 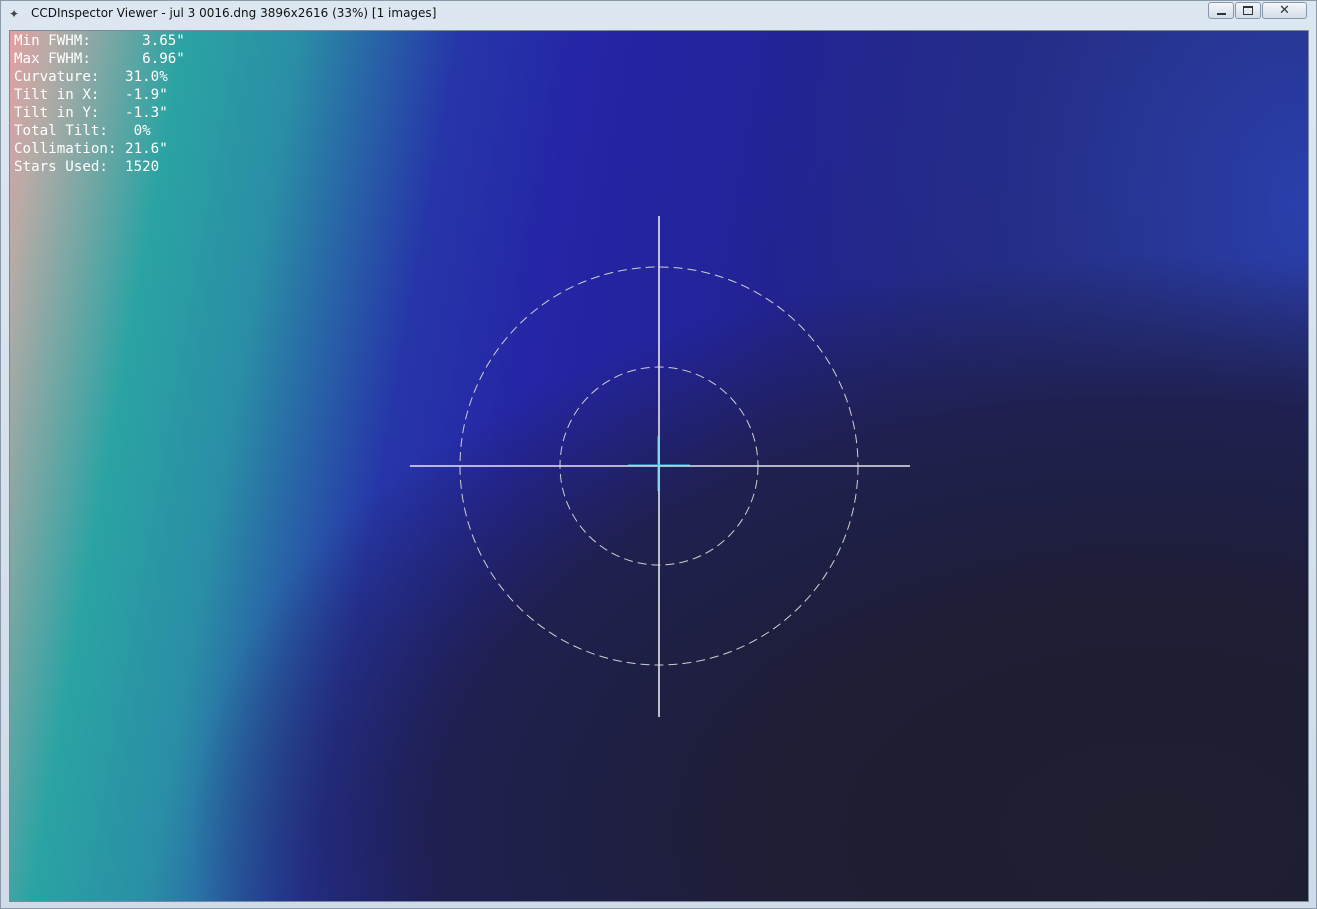 I want to click on app-icon: ✦, so click(x=17, y=14).